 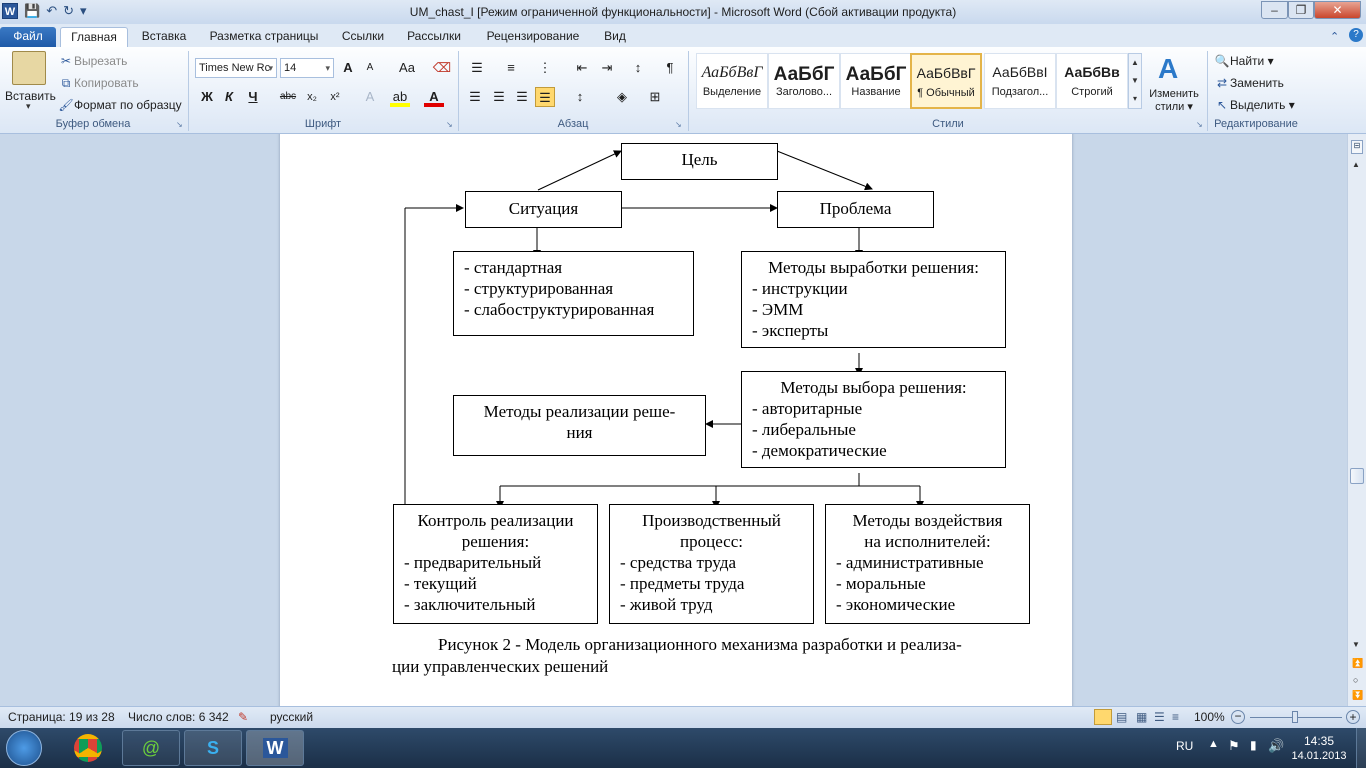 I want to click on show-marks-button: ¶, so click(x=670, y=68).